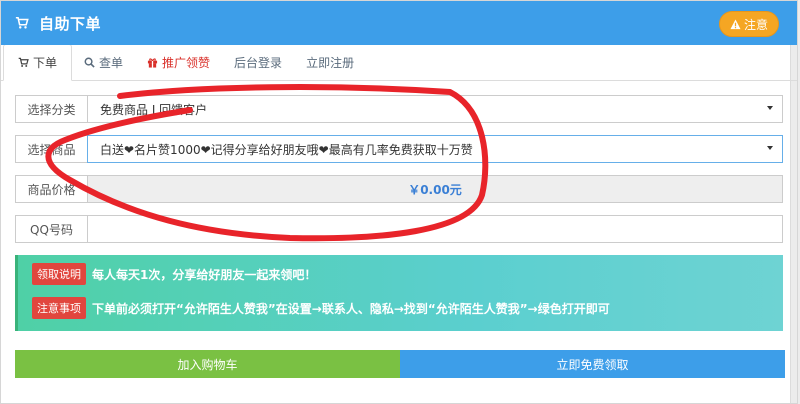 This screenshot has width=800, height=404. I want to click on tab-promo: 推广领赞, so click(178, 62).